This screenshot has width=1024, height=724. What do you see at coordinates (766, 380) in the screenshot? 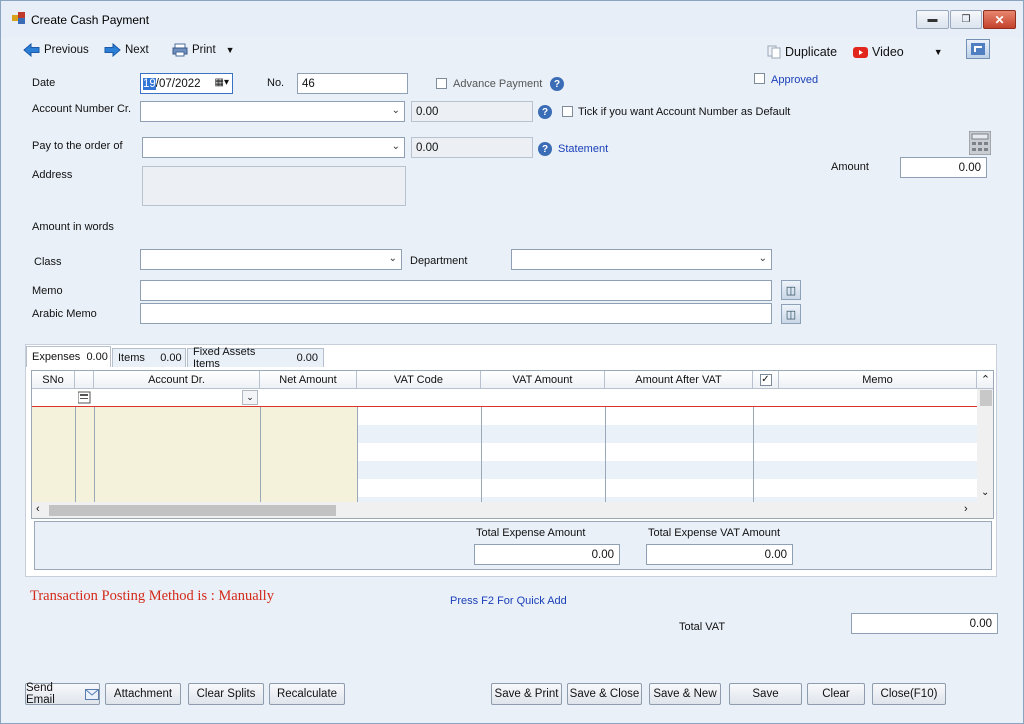
I see `col-check: ✓` at bounding box center [766, 380].